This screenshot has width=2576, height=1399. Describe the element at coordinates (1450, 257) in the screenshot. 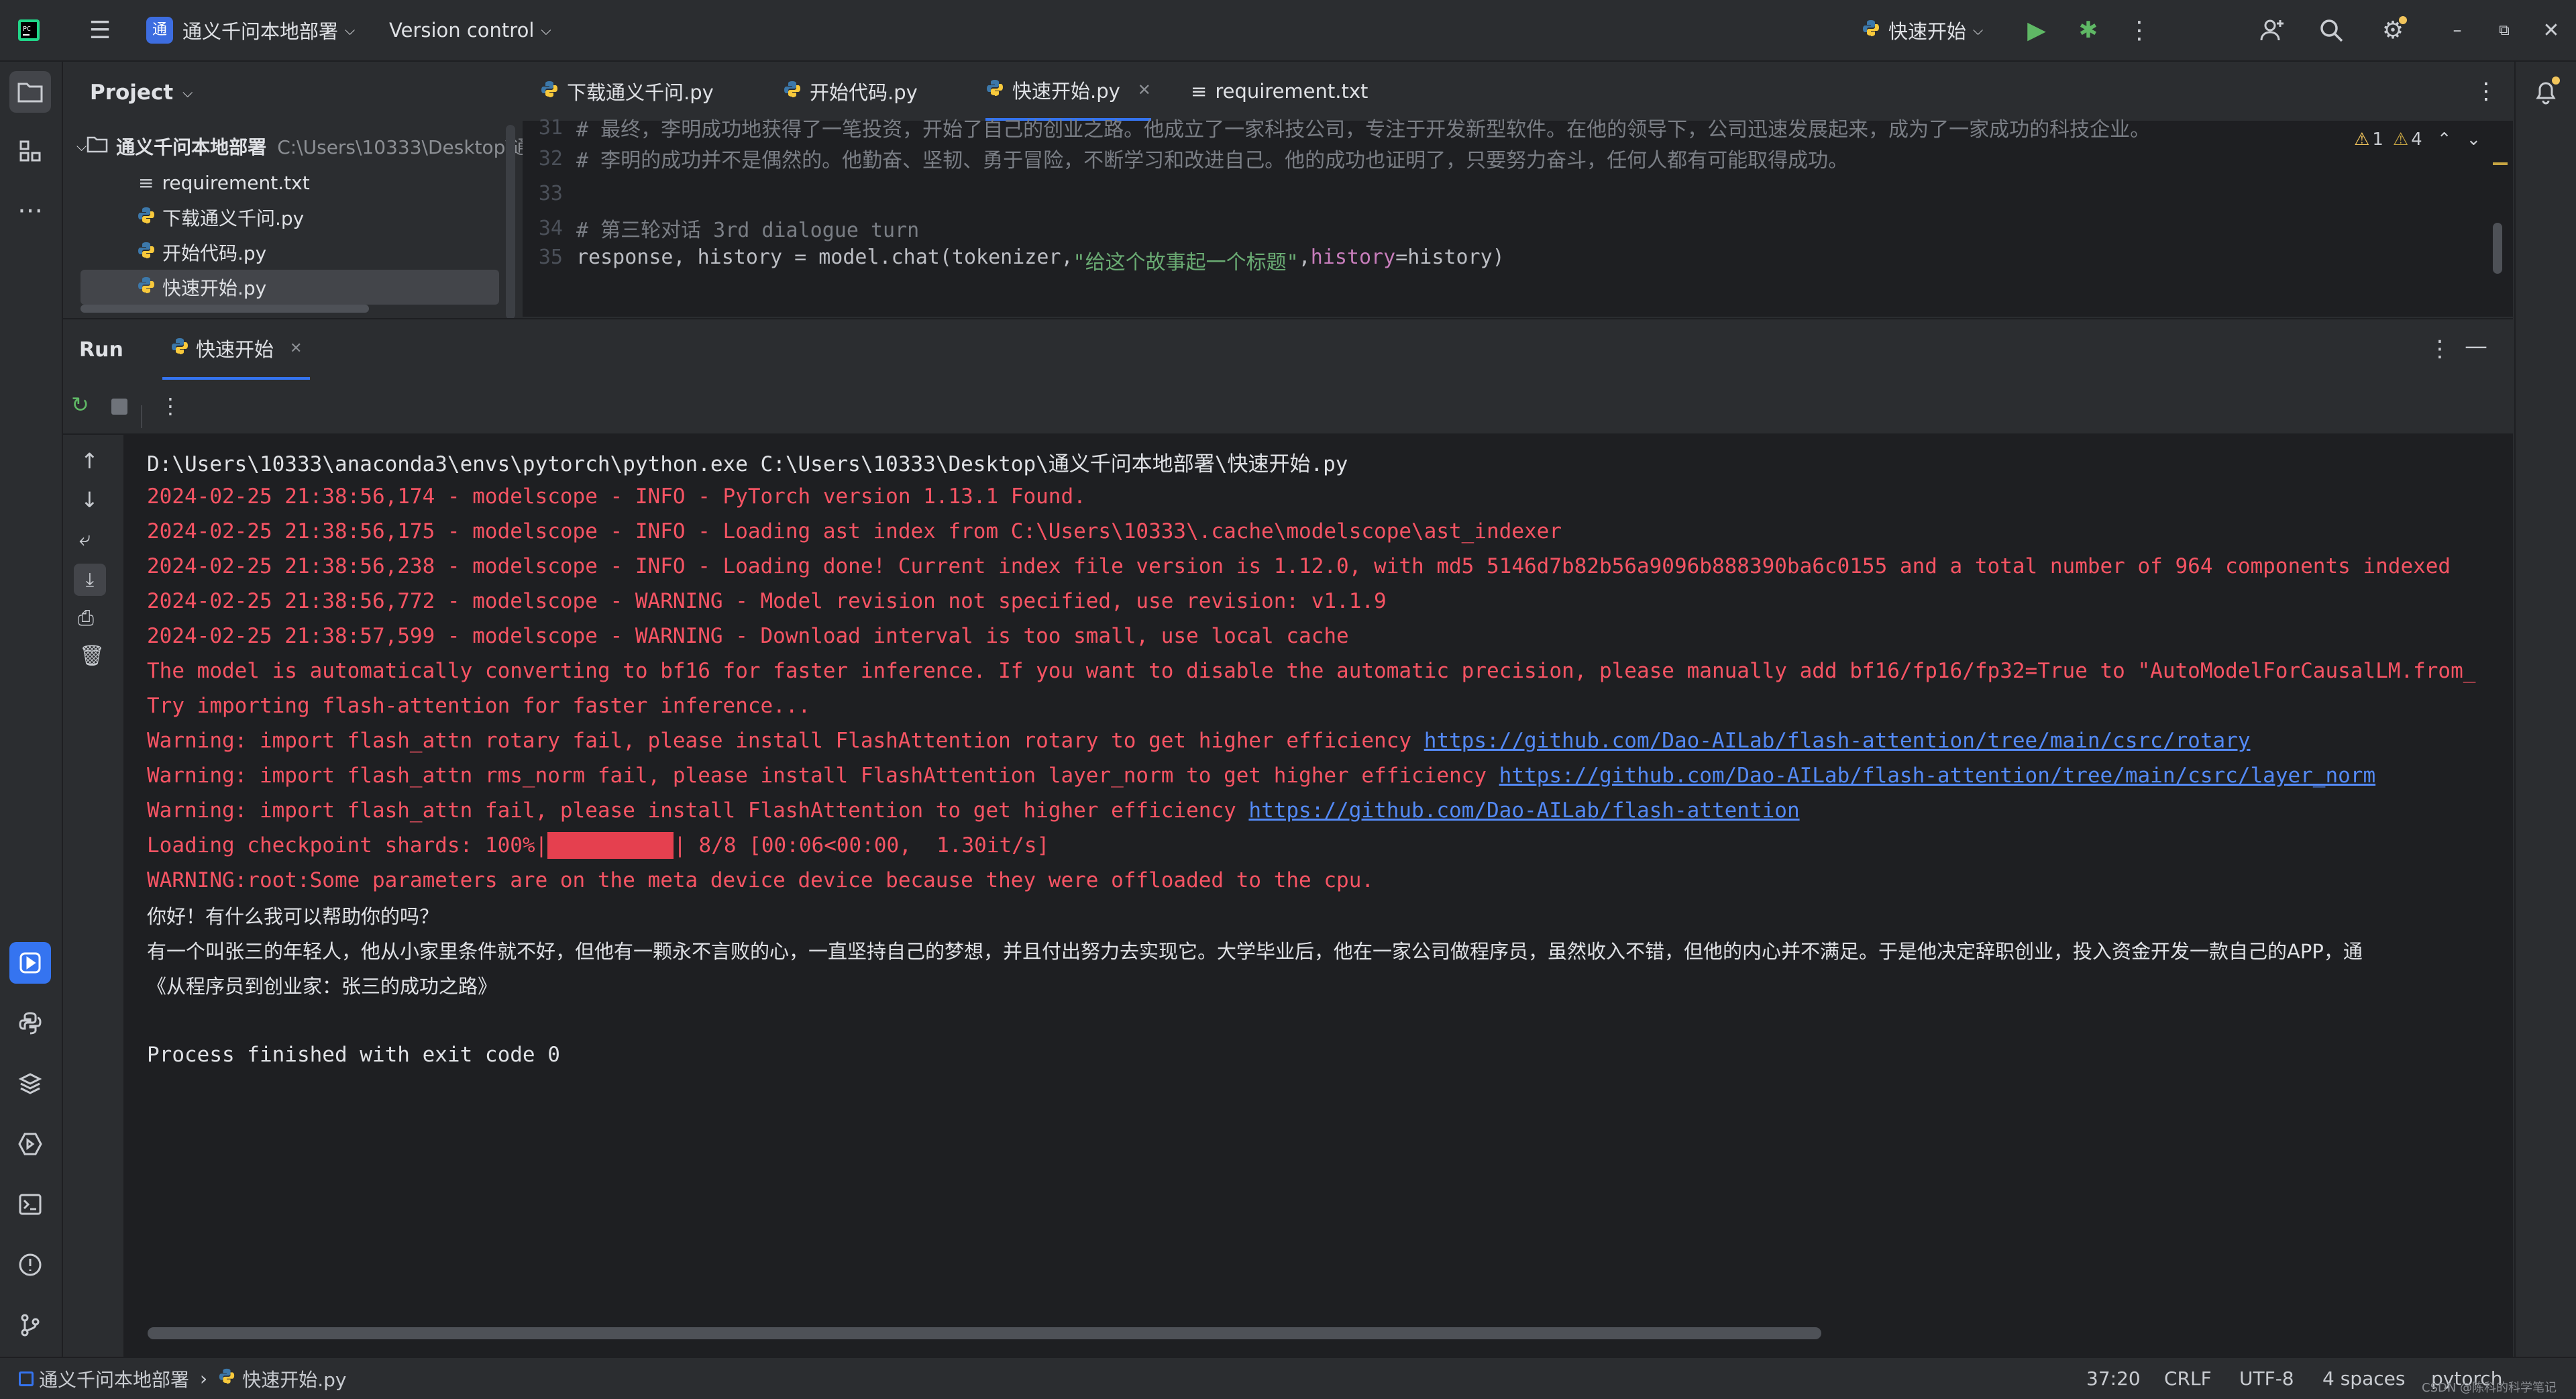

I see `code-text: =history)` at that location.